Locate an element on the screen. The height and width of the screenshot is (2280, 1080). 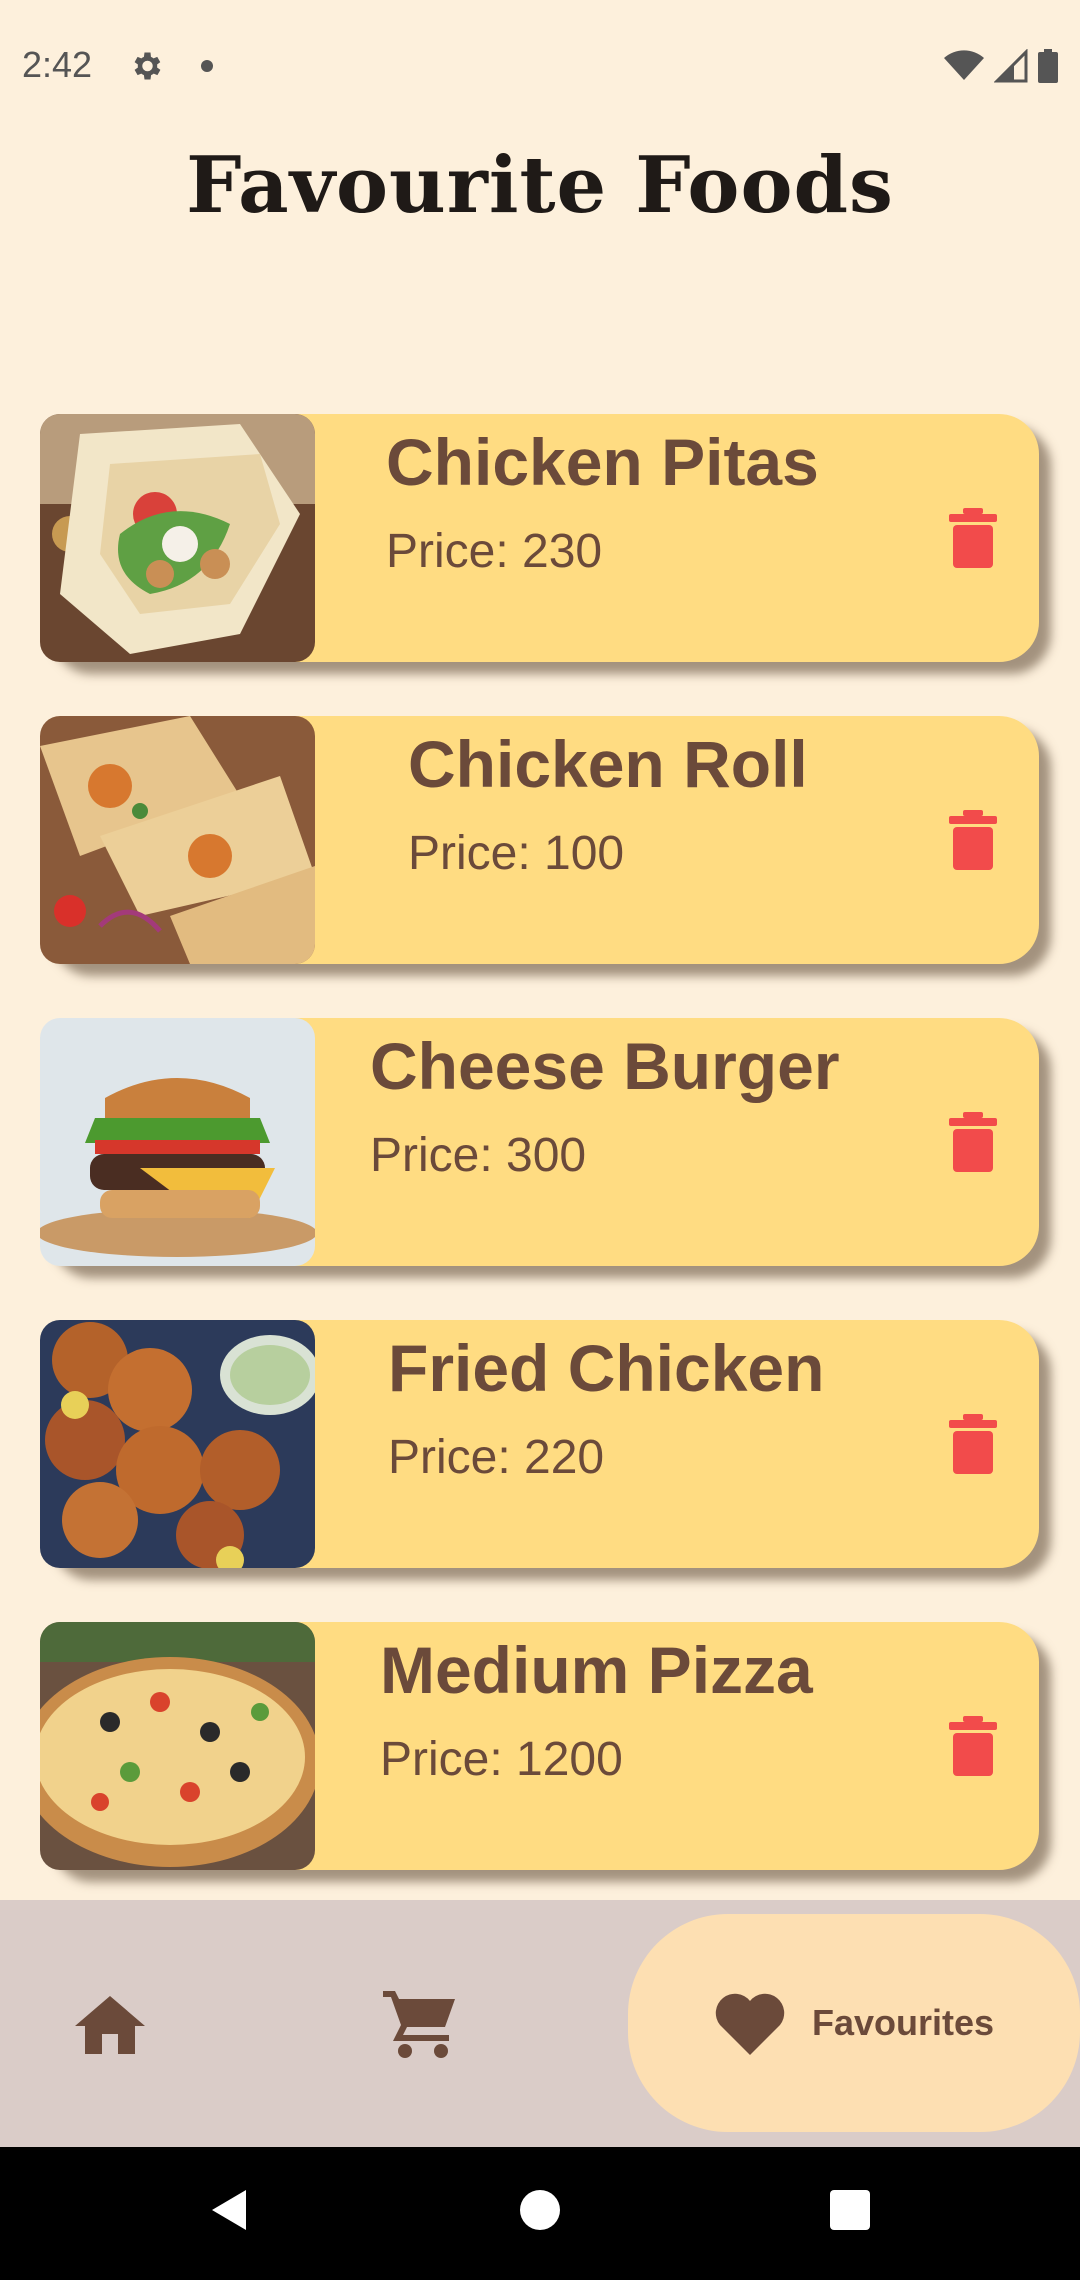
bottom-navigation: Favourites is located at coordinates (540, 2023).